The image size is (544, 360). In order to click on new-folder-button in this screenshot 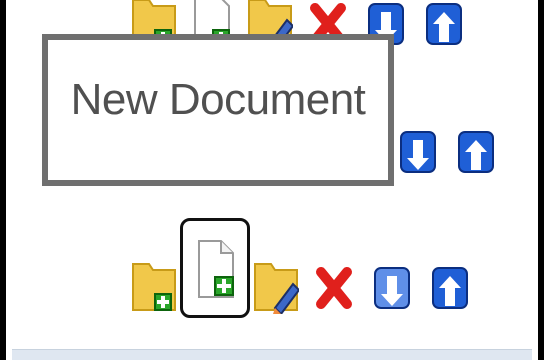, I will do `click(154, 284)`.